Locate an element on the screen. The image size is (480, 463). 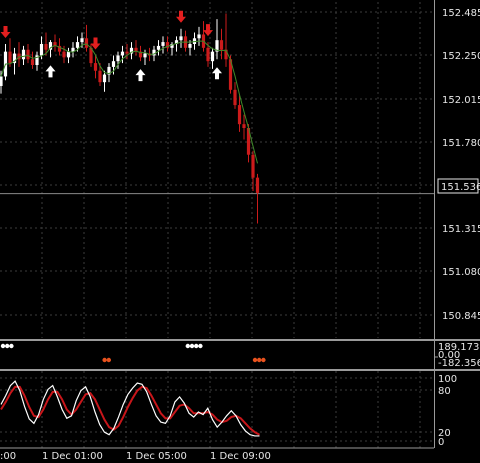
time-axis-label: 1 Dec 05:00 is located at coordinates (156, 456).